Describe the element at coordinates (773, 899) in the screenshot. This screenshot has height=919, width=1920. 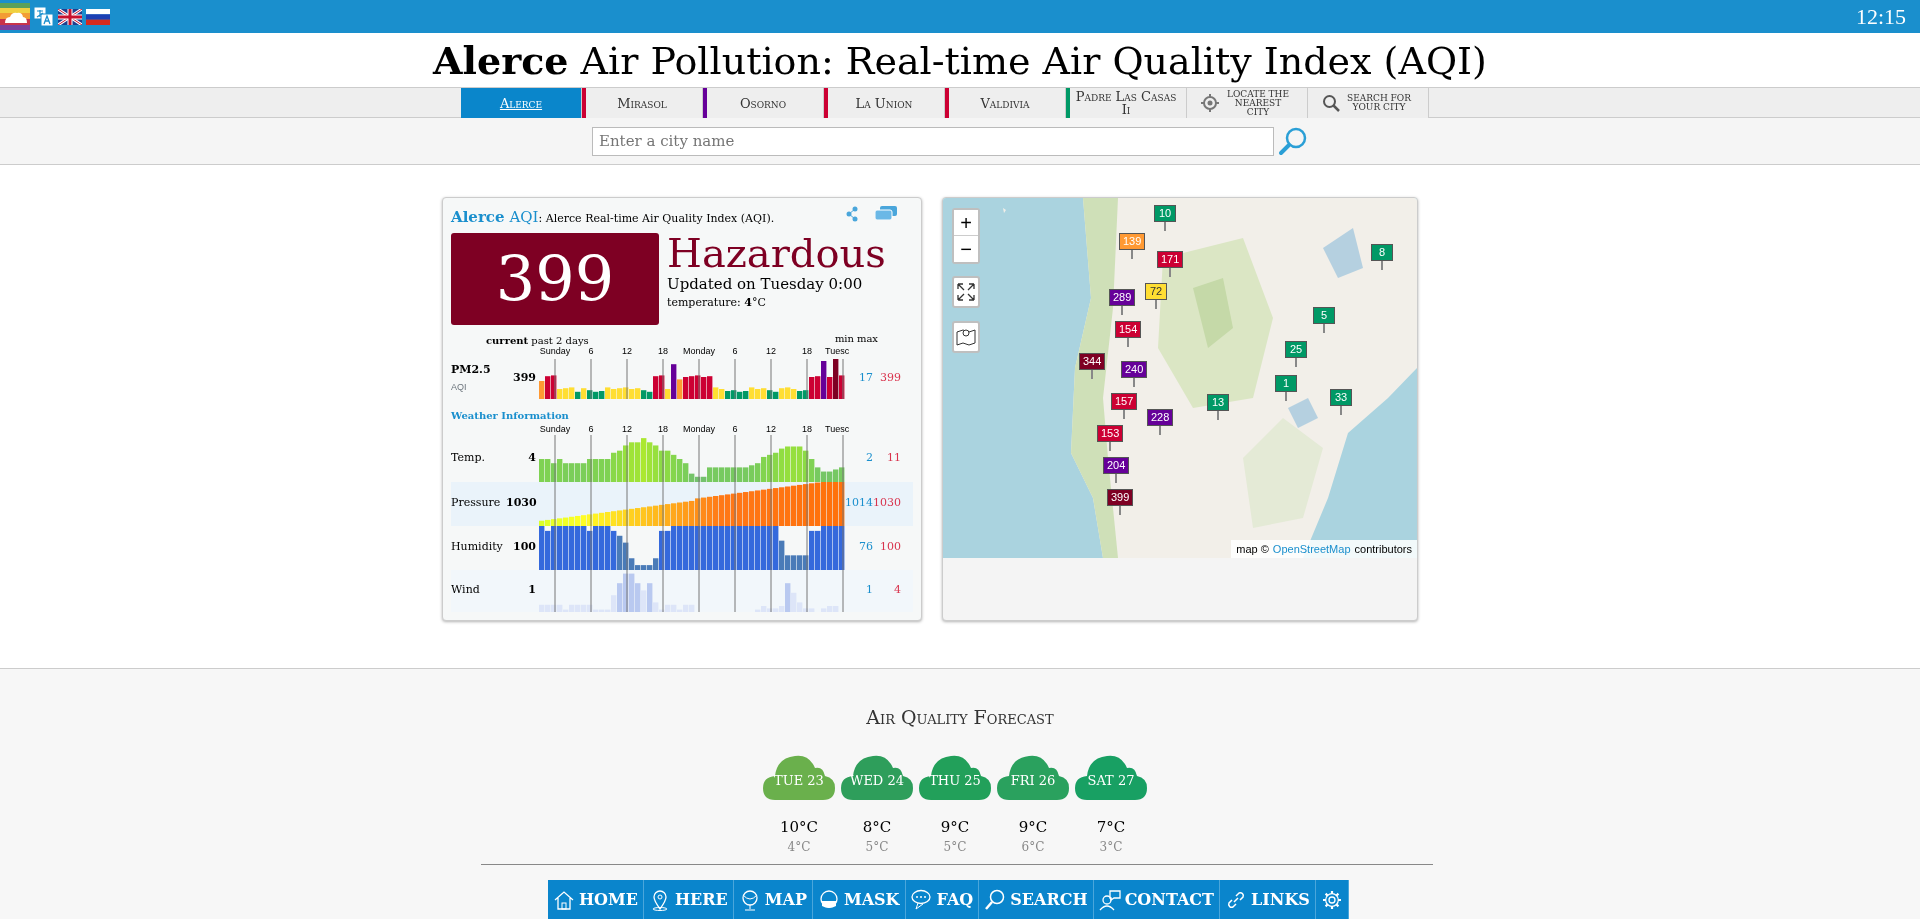
I see `nav-button: MAP` at that location.